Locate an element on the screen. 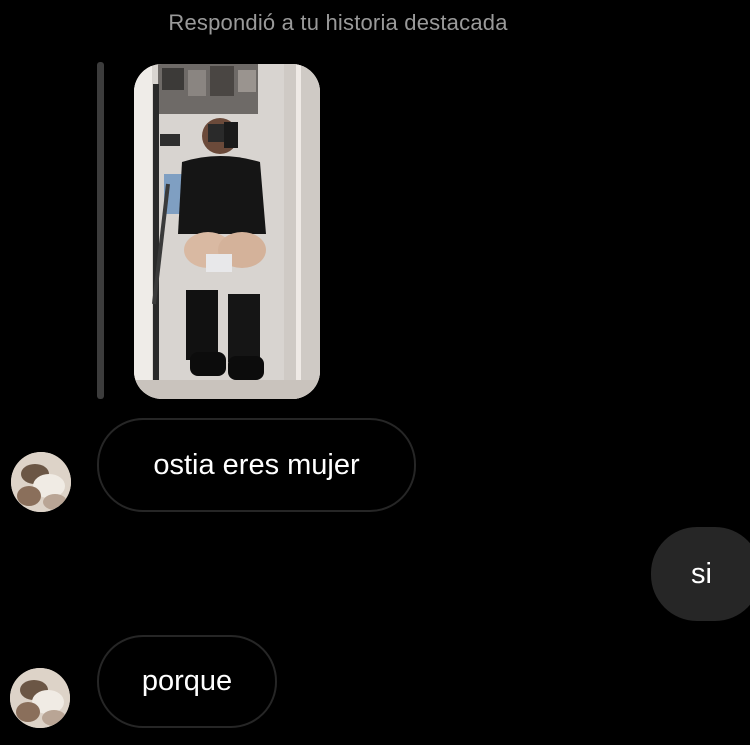 The width and height of the screenshot is (750, 745). incoming-message-bubble: ostia eres mujer is located at coordinates (256, 465).